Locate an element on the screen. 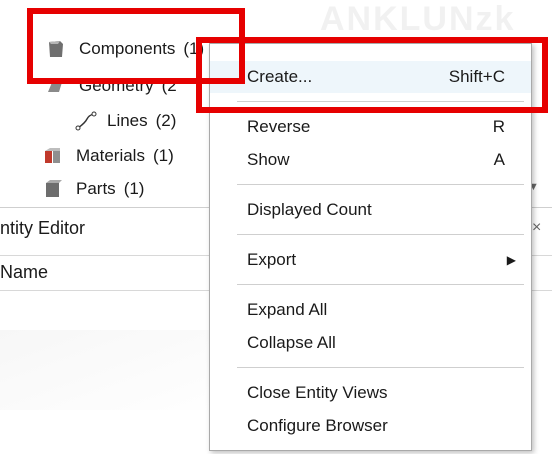  menu-item-label: Expand All is located at coordinates (287, 309).